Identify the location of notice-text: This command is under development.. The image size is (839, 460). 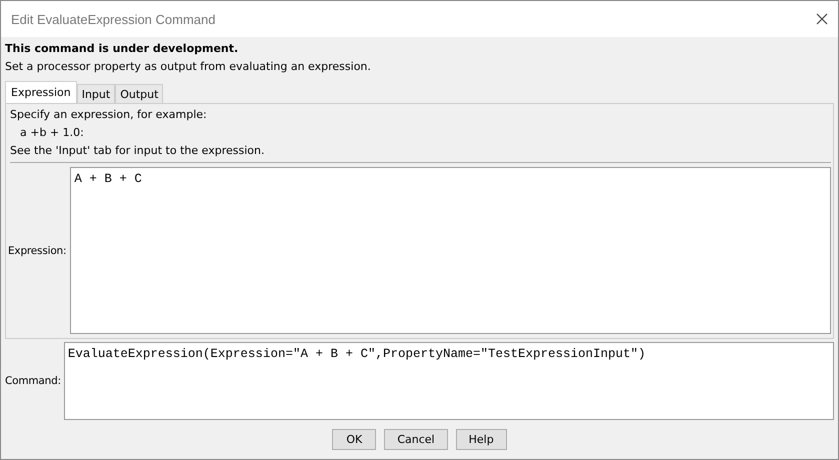
(122, 49).